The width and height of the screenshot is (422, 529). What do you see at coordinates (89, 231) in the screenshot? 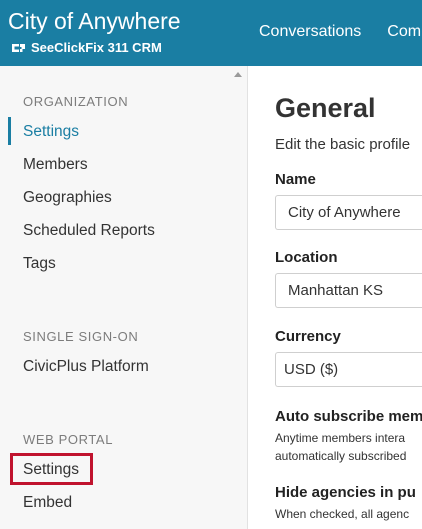
I see `sidebar-item-scheduled-reports: Scheduled Reports` at bounding box center [89, 231].